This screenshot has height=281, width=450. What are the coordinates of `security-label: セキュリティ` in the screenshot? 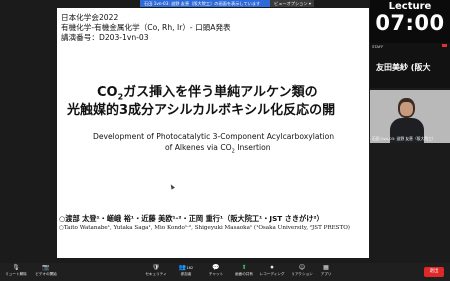 It's located at (156, 274).